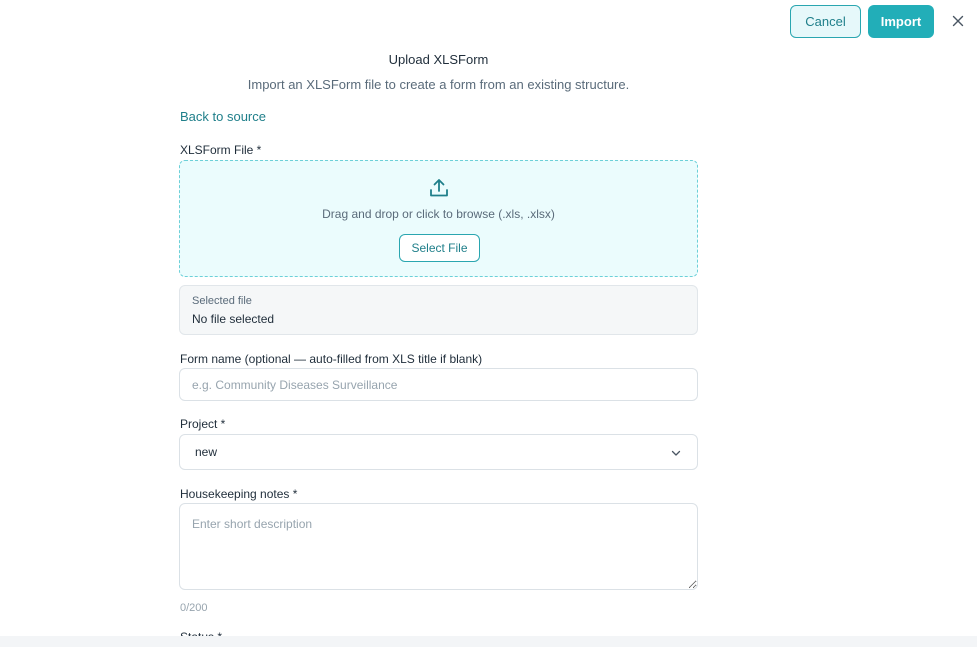 This screenshot has width=977, height=647. Describe the element at coordinates (206, 452) in the screenshot. I see `project-selected-value: new` at that location.